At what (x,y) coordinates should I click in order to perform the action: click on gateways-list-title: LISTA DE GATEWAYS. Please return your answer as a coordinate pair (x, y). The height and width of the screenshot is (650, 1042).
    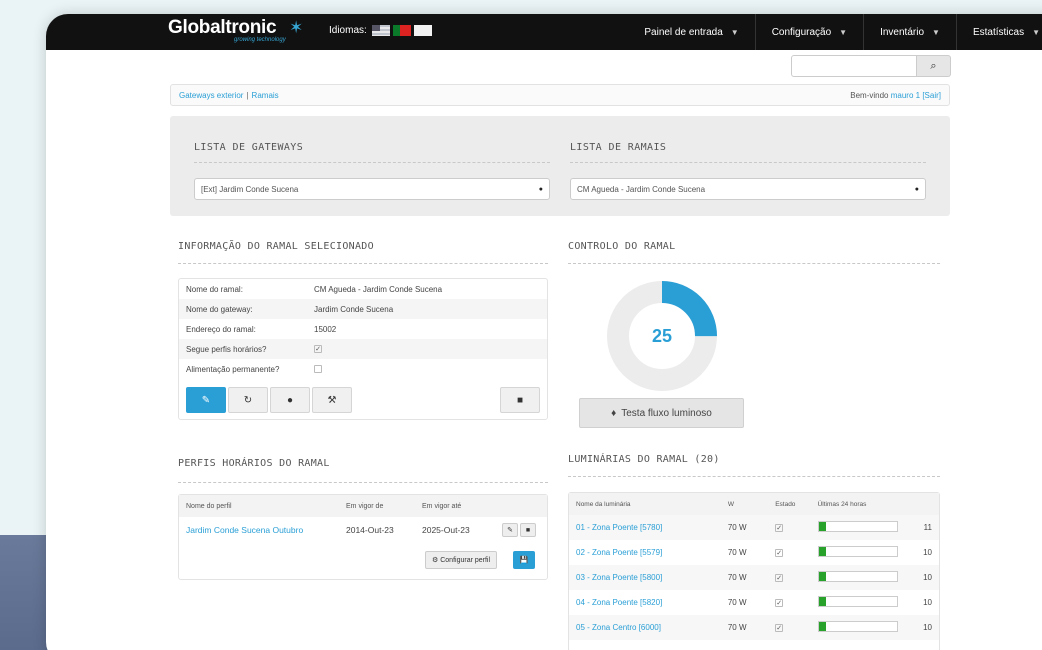
    Looking at the image, I should click on (249, 147).